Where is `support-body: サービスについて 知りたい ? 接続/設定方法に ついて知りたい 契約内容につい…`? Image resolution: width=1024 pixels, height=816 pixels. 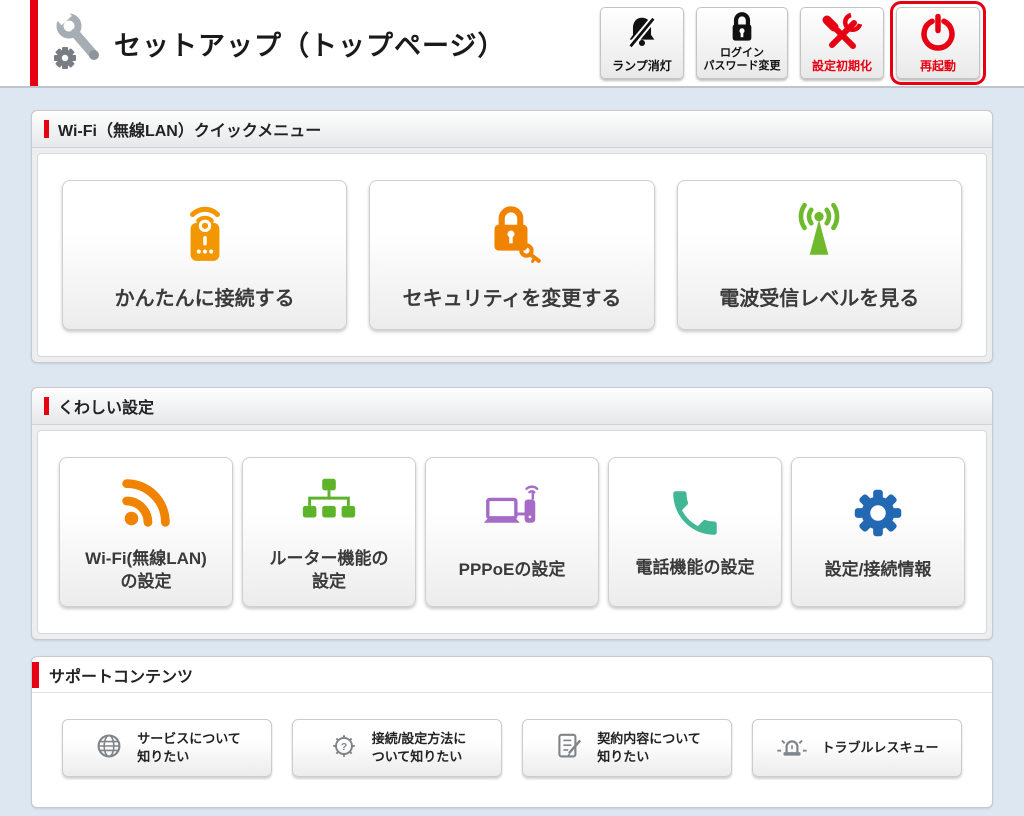
support-body: サービスについて 知りたい ? 接続/設定方法に ついて知りたい 契約内容につい… is located at coordinates (512, 750).